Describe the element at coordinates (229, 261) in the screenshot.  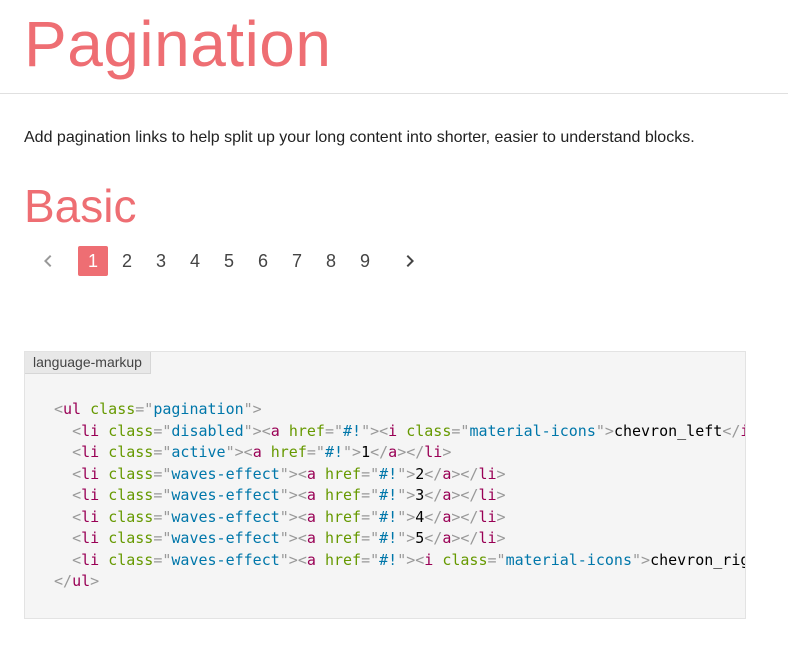
I see `page-5-button: 5` at that location.